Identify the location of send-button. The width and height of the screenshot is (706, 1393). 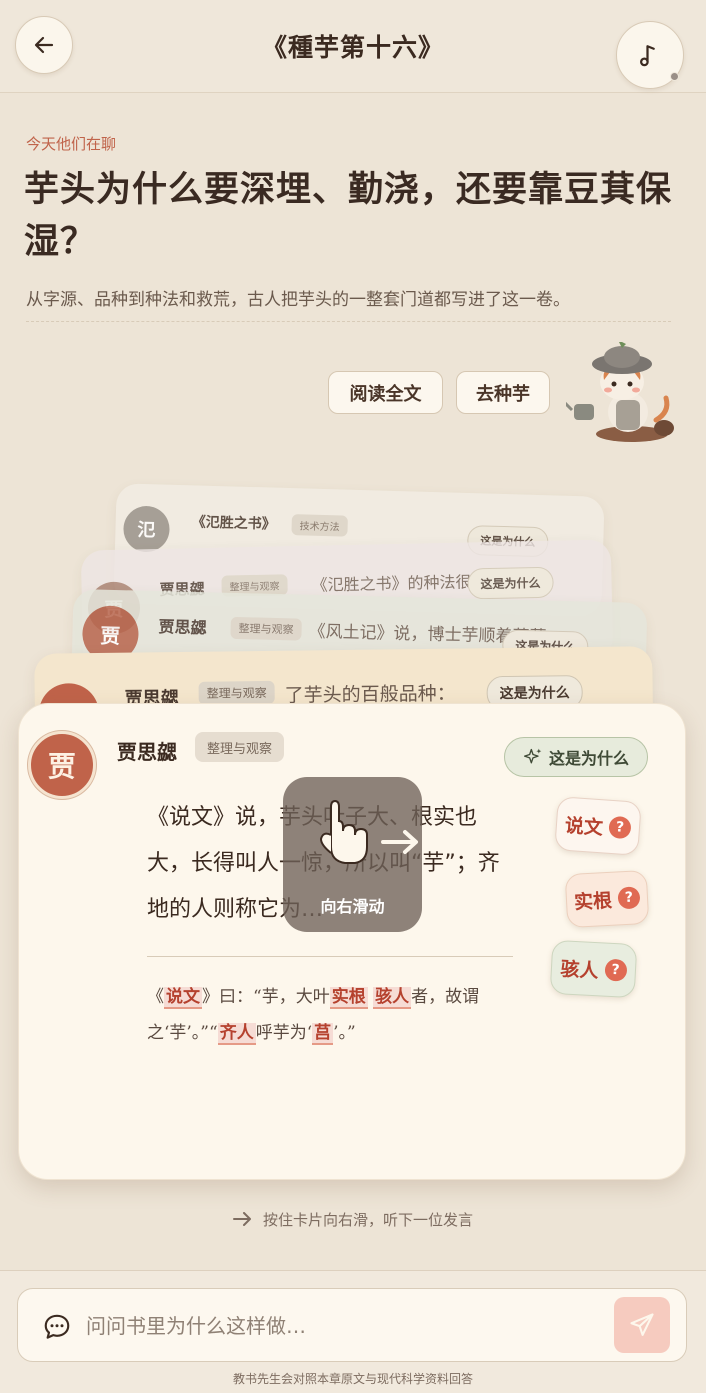
(642, 1325).